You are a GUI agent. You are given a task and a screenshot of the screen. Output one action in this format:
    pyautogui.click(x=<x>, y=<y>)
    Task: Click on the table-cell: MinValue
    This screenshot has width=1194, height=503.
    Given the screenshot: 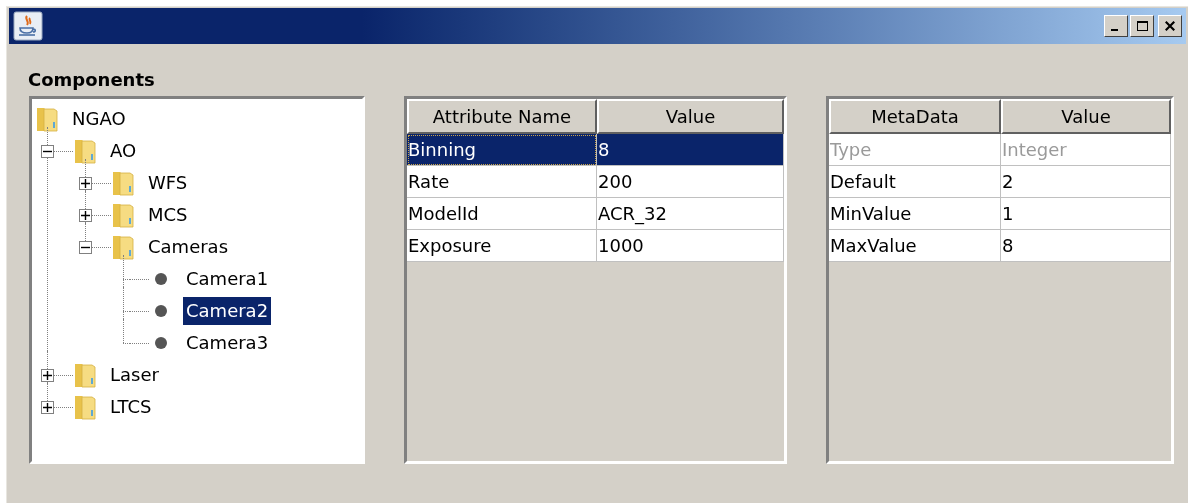 What is the action you would take?
    pyautogui.click(x=915, y=214)
    